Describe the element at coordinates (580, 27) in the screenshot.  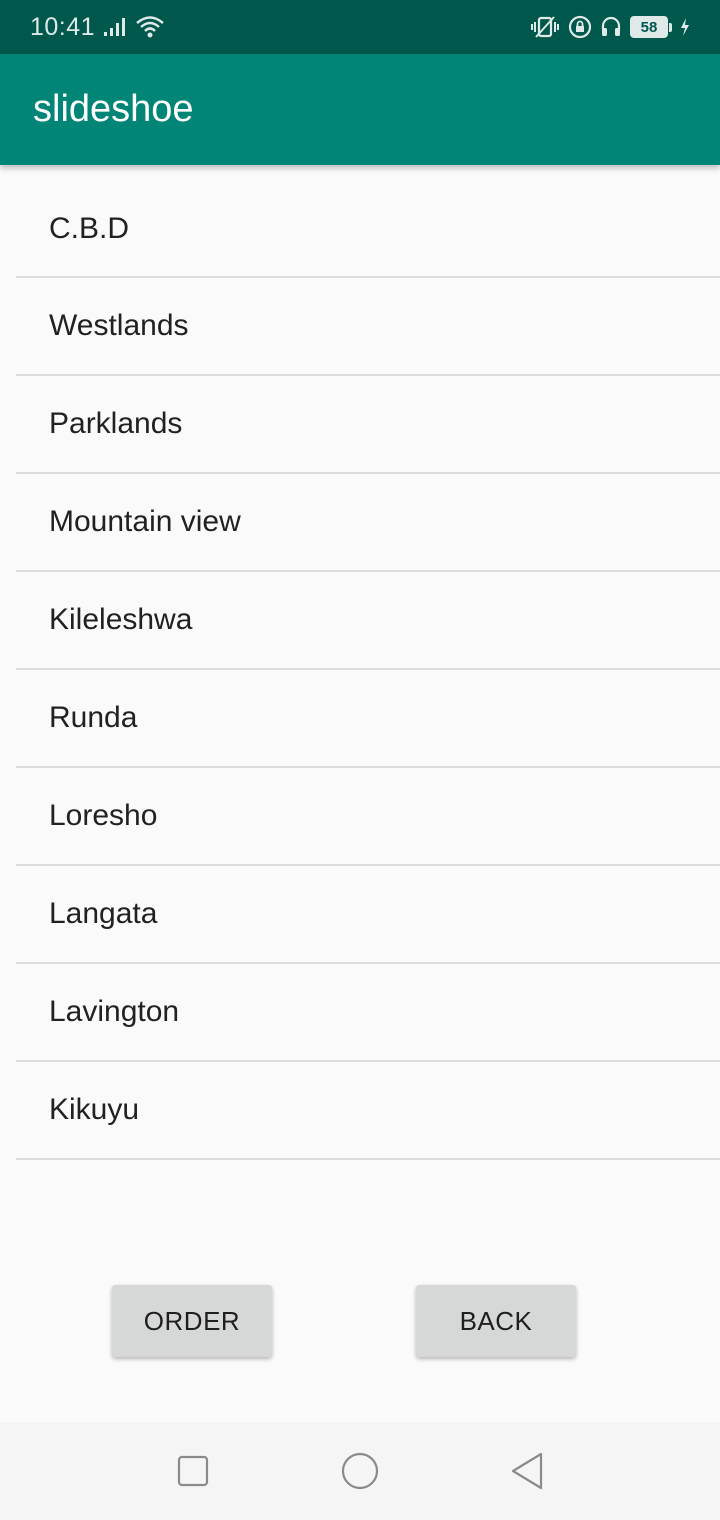
I see `rotation-lock-icon` at that location.